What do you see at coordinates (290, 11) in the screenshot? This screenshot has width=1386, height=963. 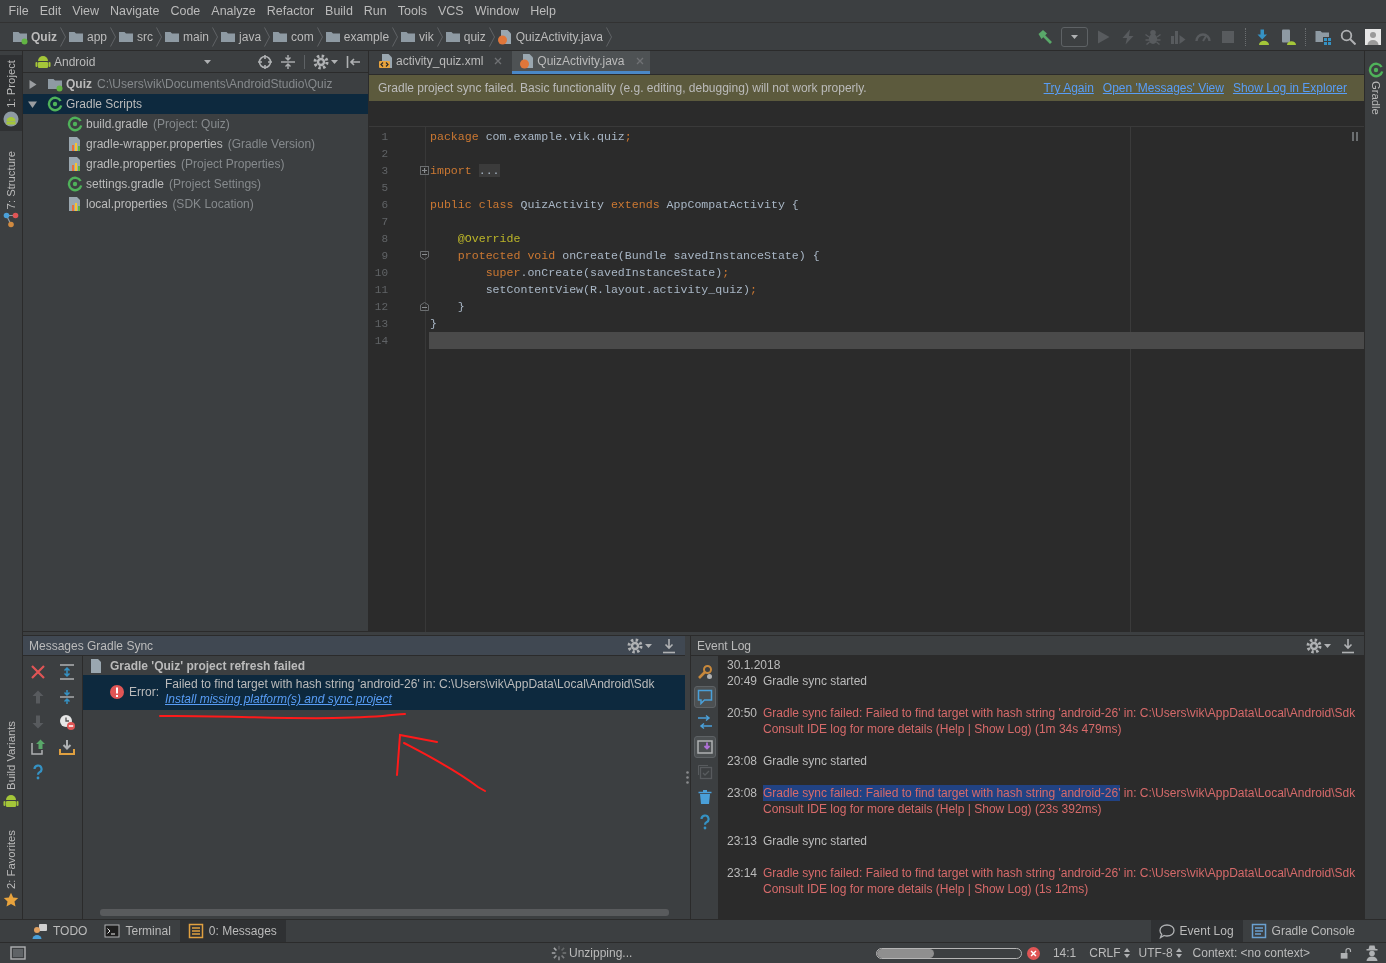 I see `menu-item: Refactor` at bounding box center [290, 11].